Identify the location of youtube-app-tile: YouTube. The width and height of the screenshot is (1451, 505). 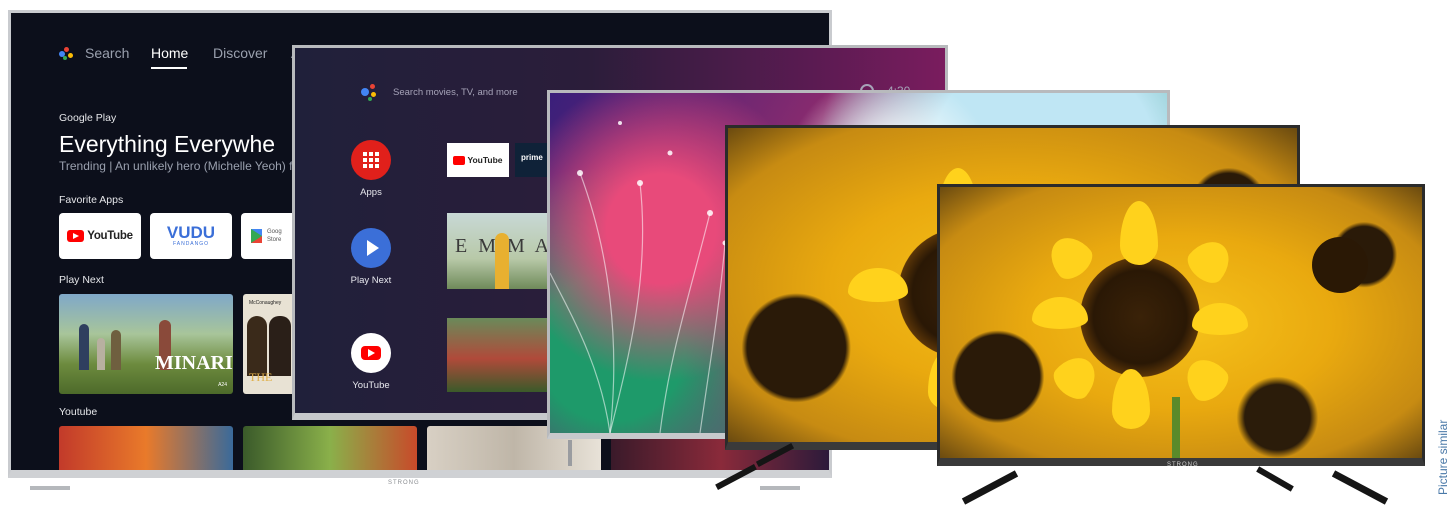
(100, 236).